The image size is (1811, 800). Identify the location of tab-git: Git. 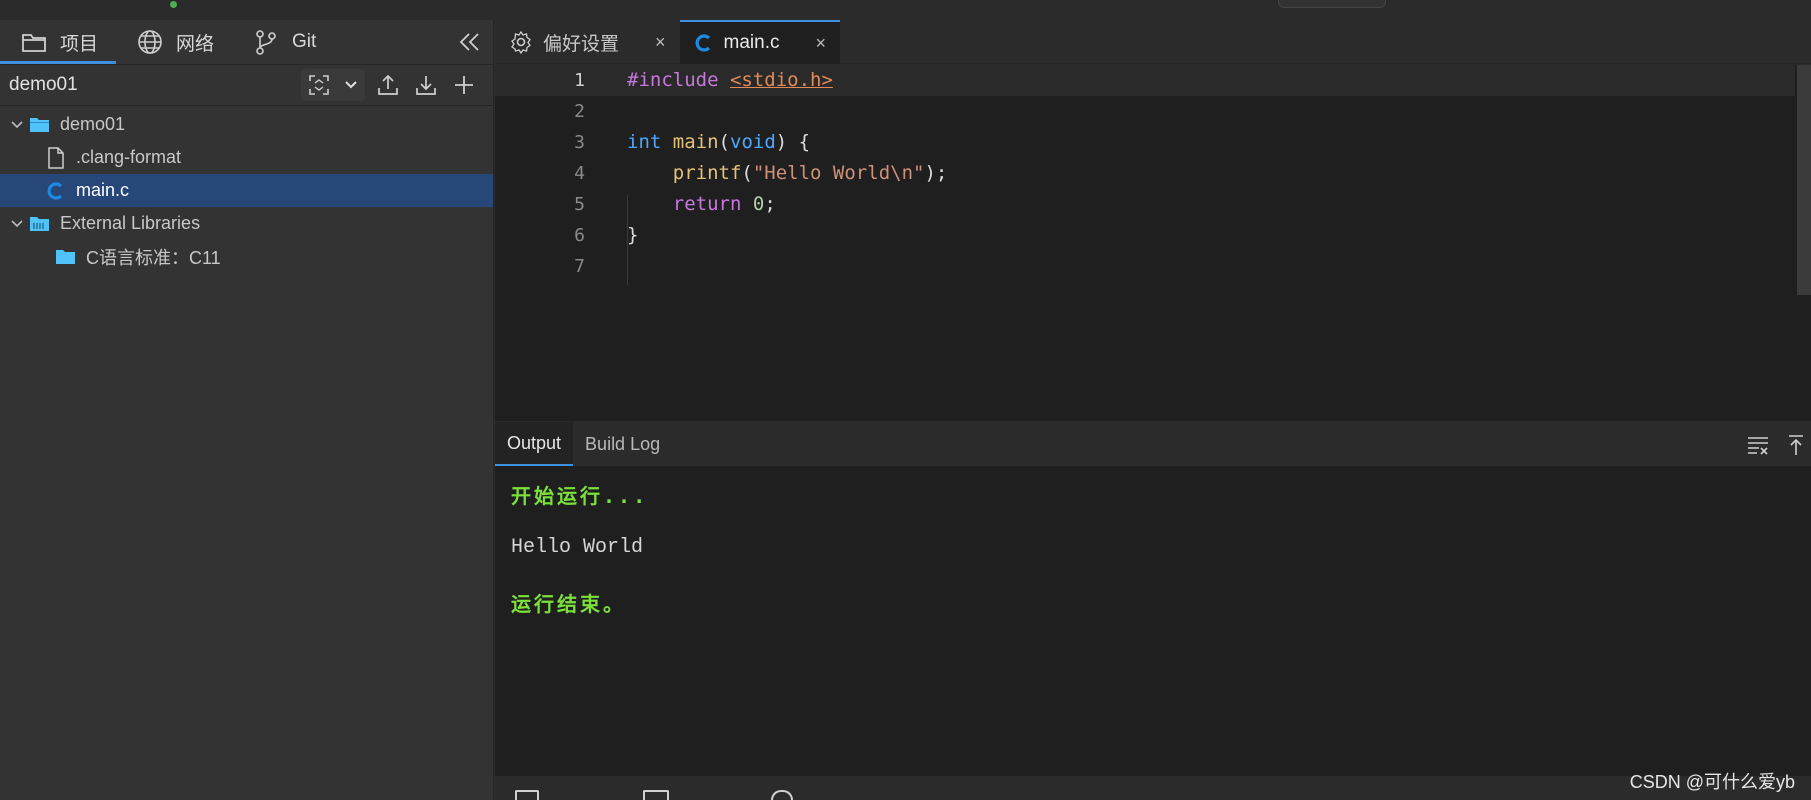
(283, 42).